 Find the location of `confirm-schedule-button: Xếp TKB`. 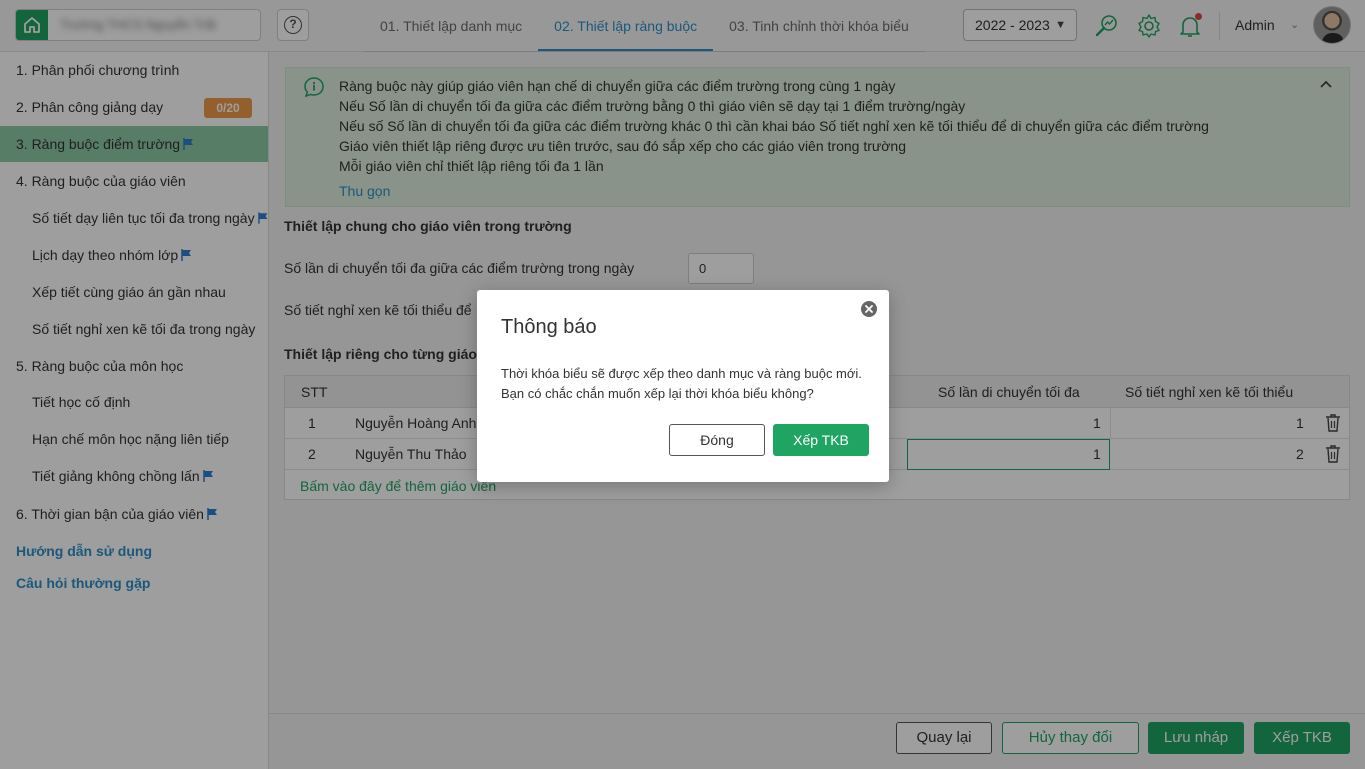

confirm-schedule-button: Xếp TKB is located at coordinates (821, 440).